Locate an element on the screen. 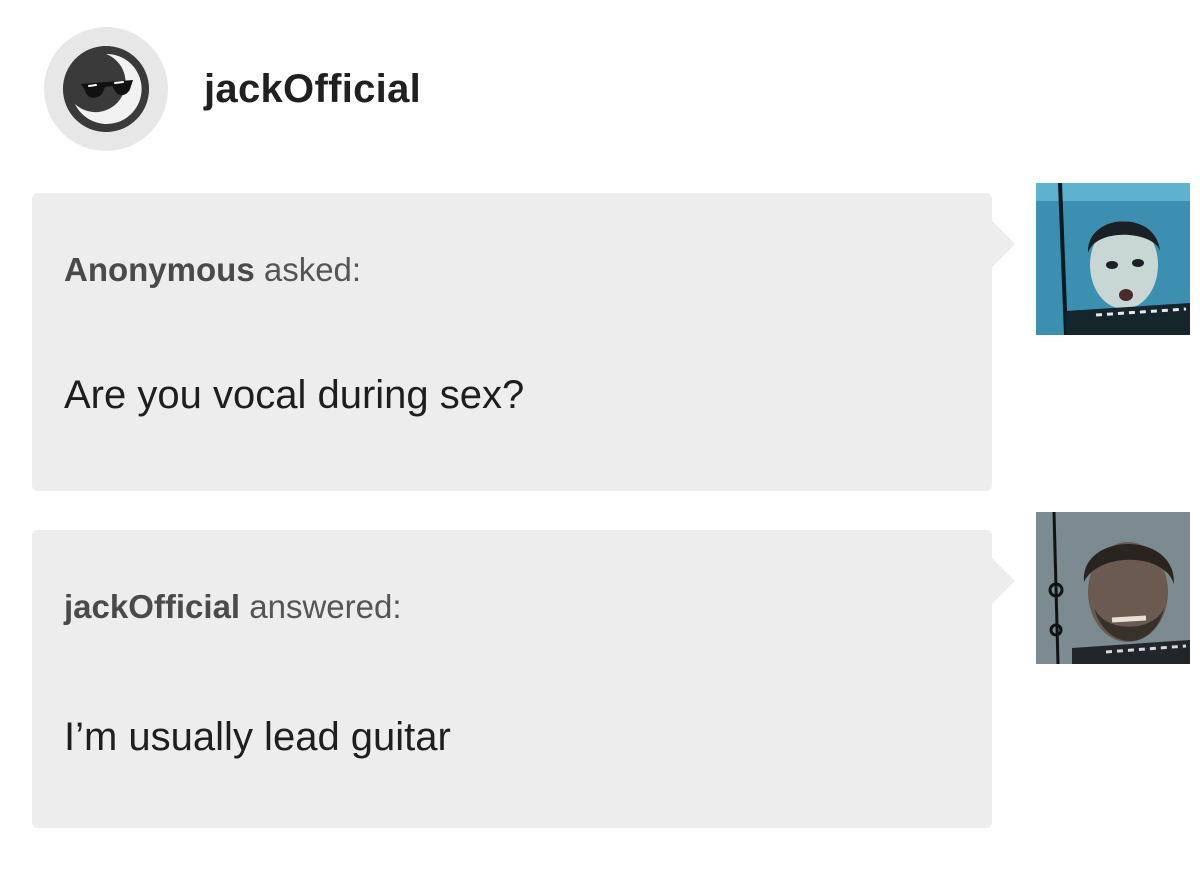 This screenshot has height=870, width=1200. question-attribution: Anonymous asked: is located at coordinates (212, 270).